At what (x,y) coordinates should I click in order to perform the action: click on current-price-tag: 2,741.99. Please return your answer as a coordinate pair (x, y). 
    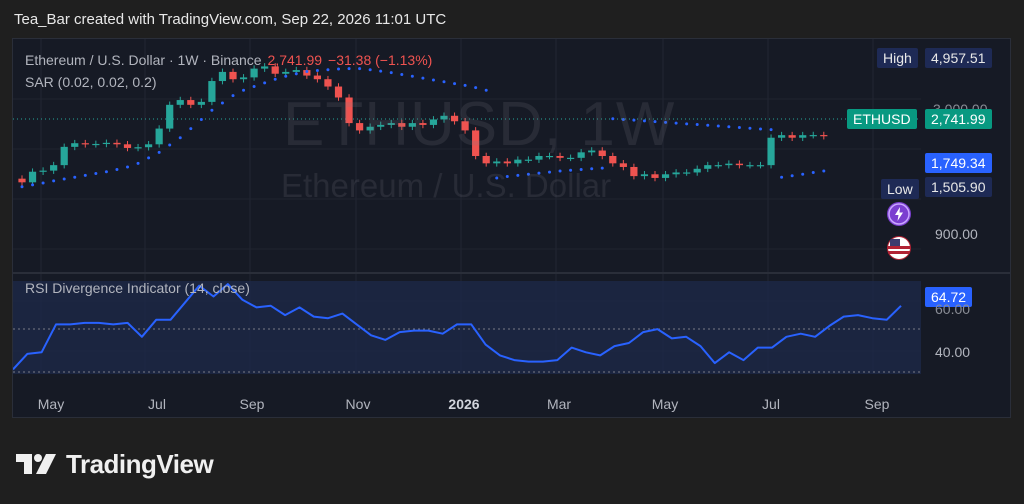
    Looking at the image, I should click on (958, 119).